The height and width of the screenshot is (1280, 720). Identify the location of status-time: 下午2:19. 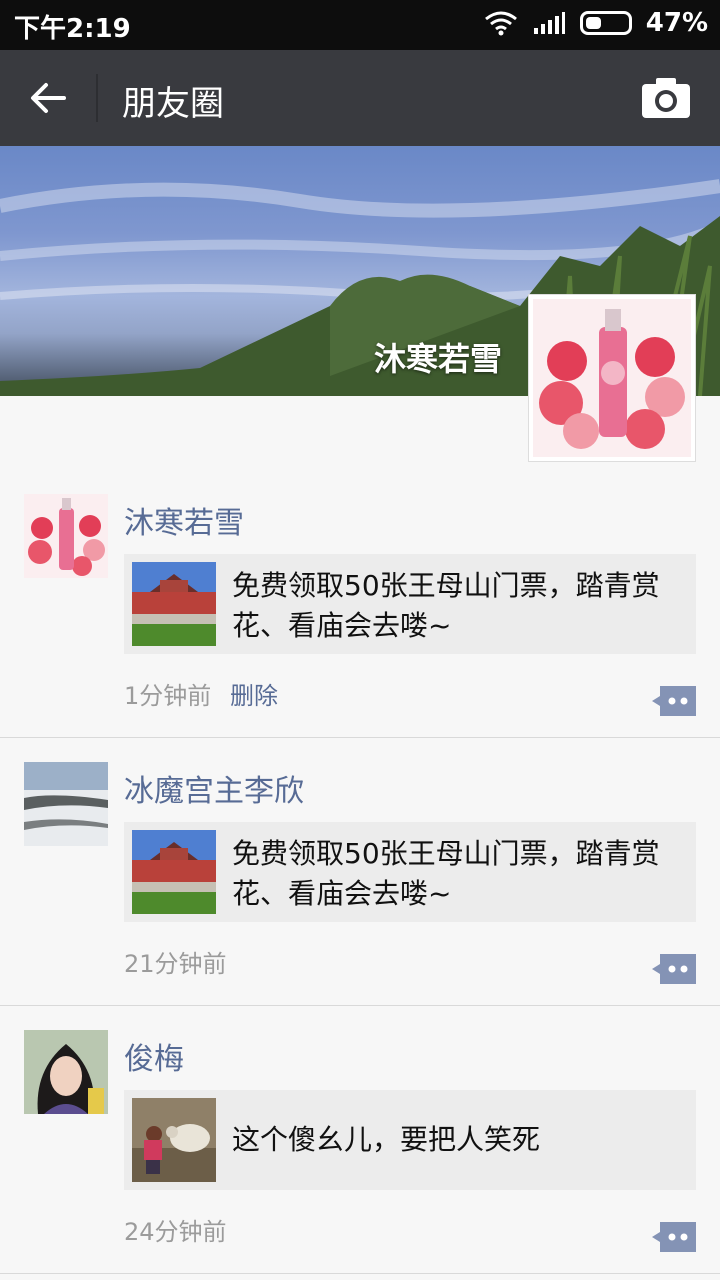
(72, 29).